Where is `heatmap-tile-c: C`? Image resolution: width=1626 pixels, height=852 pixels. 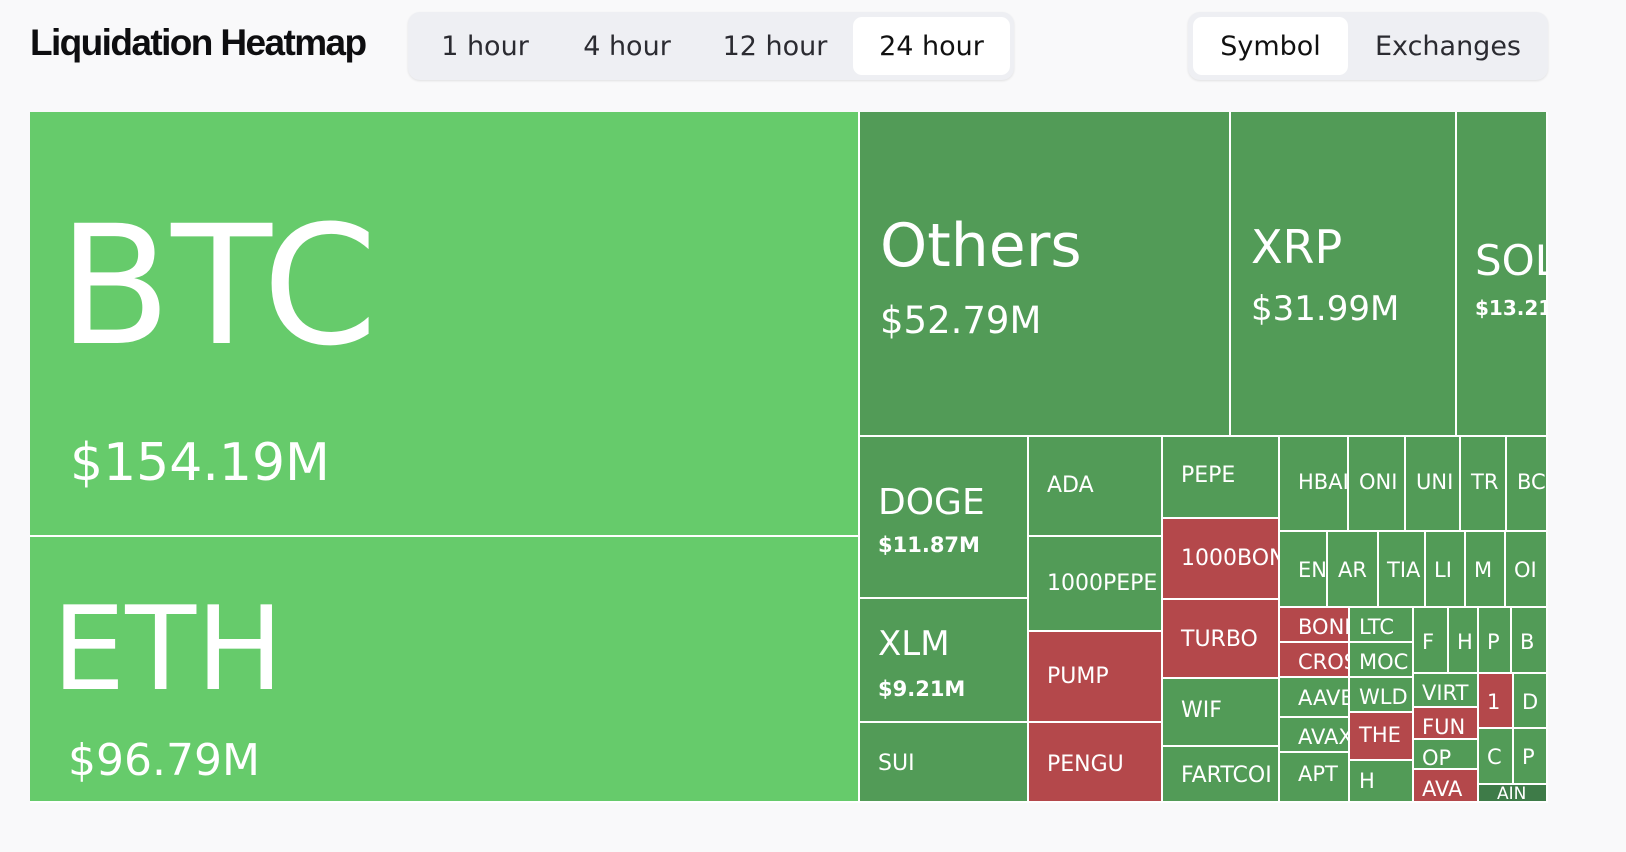
heatmap-tile-c: C is located at coordinates (1496, 757).